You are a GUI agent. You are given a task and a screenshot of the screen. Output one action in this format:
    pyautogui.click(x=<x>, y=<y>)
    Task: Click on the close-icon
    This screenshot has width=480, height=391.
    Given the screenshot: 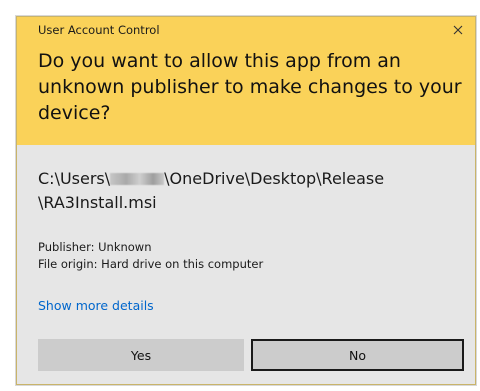 What is the action you would take?
    pyautogui.click(x=458, y=30)
    